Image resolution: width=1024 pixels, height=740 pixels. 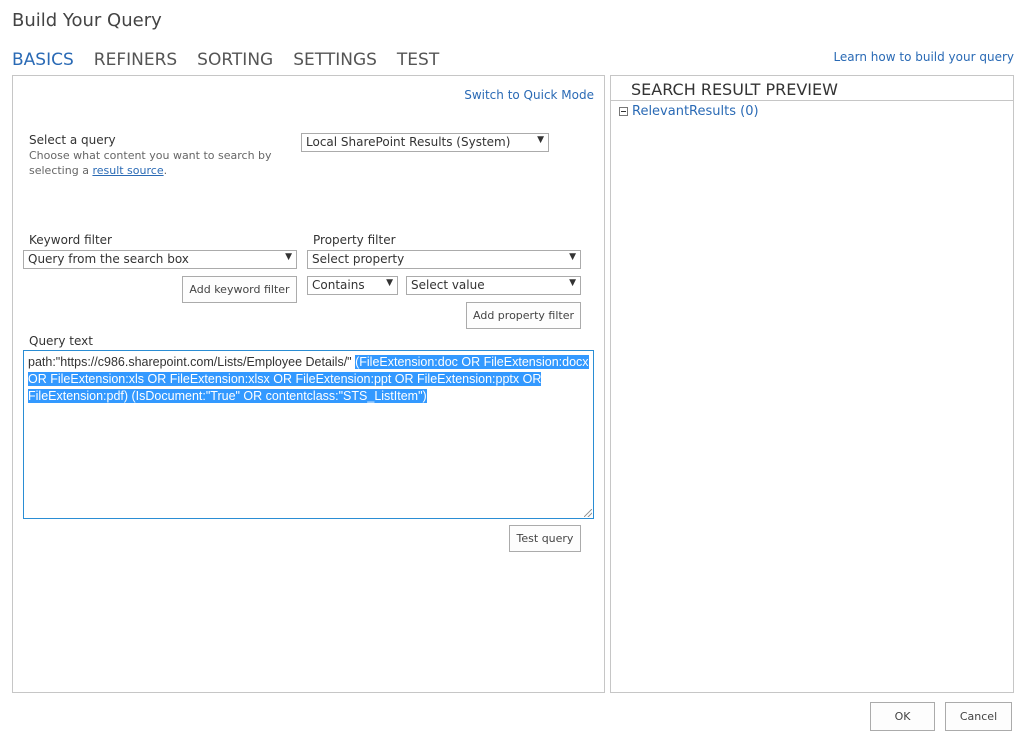 I want to click on result-source-link: result source, so click(x=127, y=170).